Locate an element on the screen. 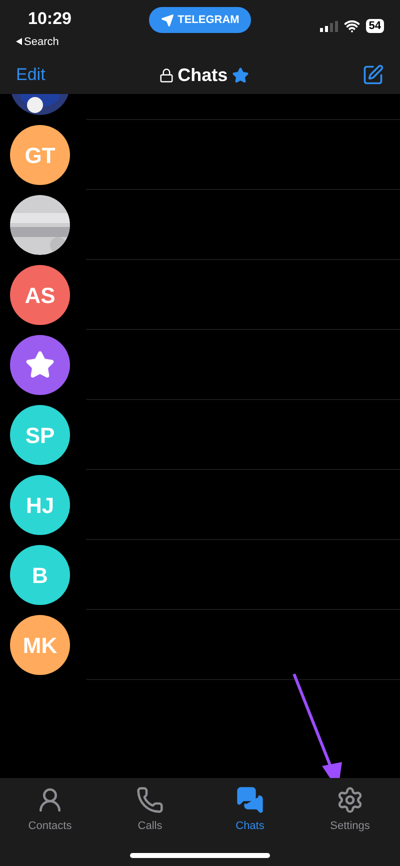  avatar-initials: B is located at coordinates (40, 576).